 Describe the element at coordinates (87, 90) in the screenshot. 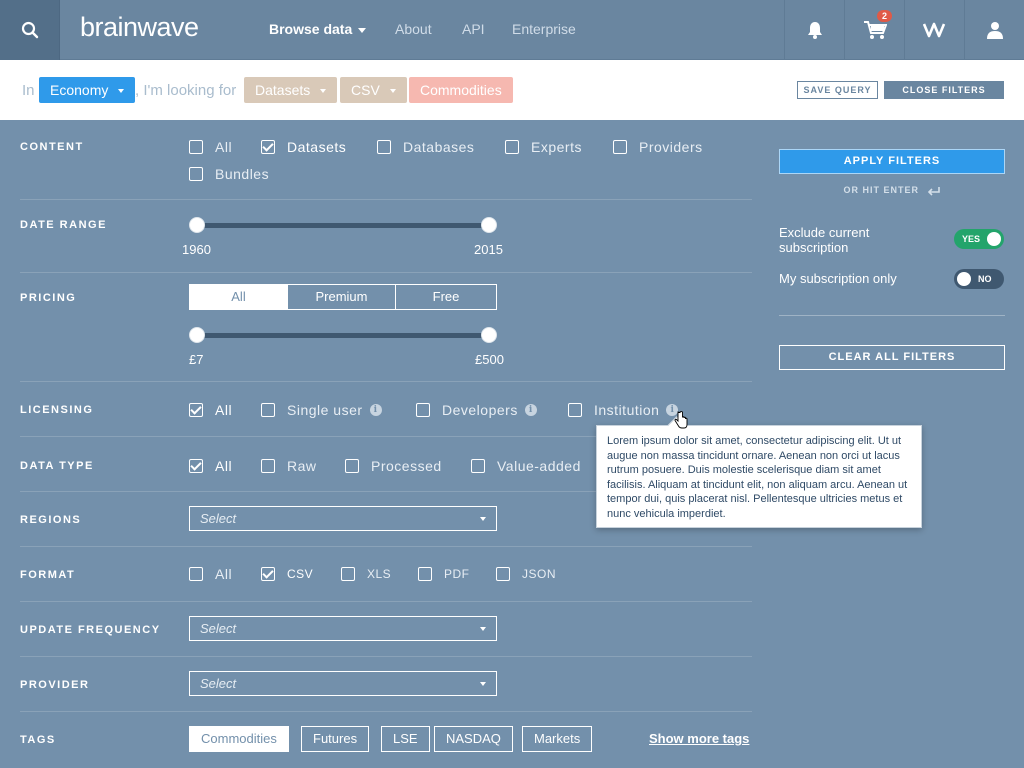

I see `category-dropdown: Economy` at that location.